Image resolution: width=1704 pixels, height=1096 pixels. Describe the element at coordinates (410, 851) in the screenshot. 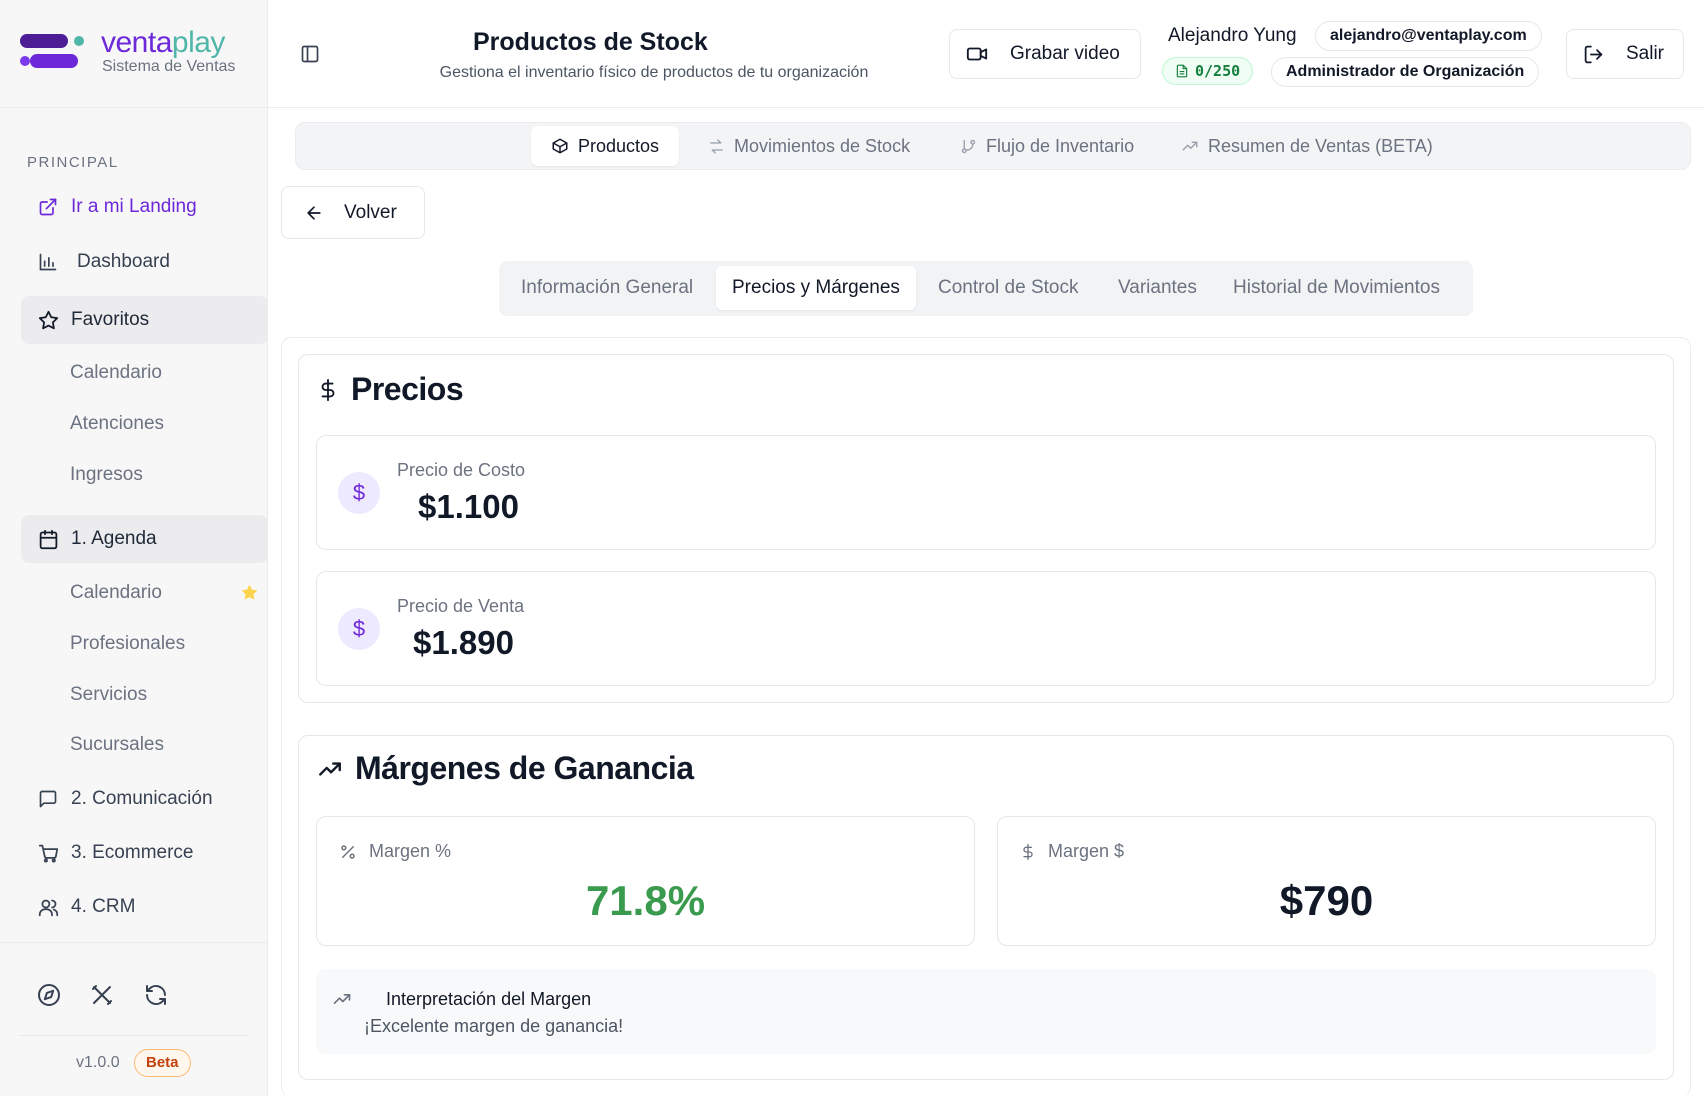

I see `margin-percent-label-text: Margen %` at that location.